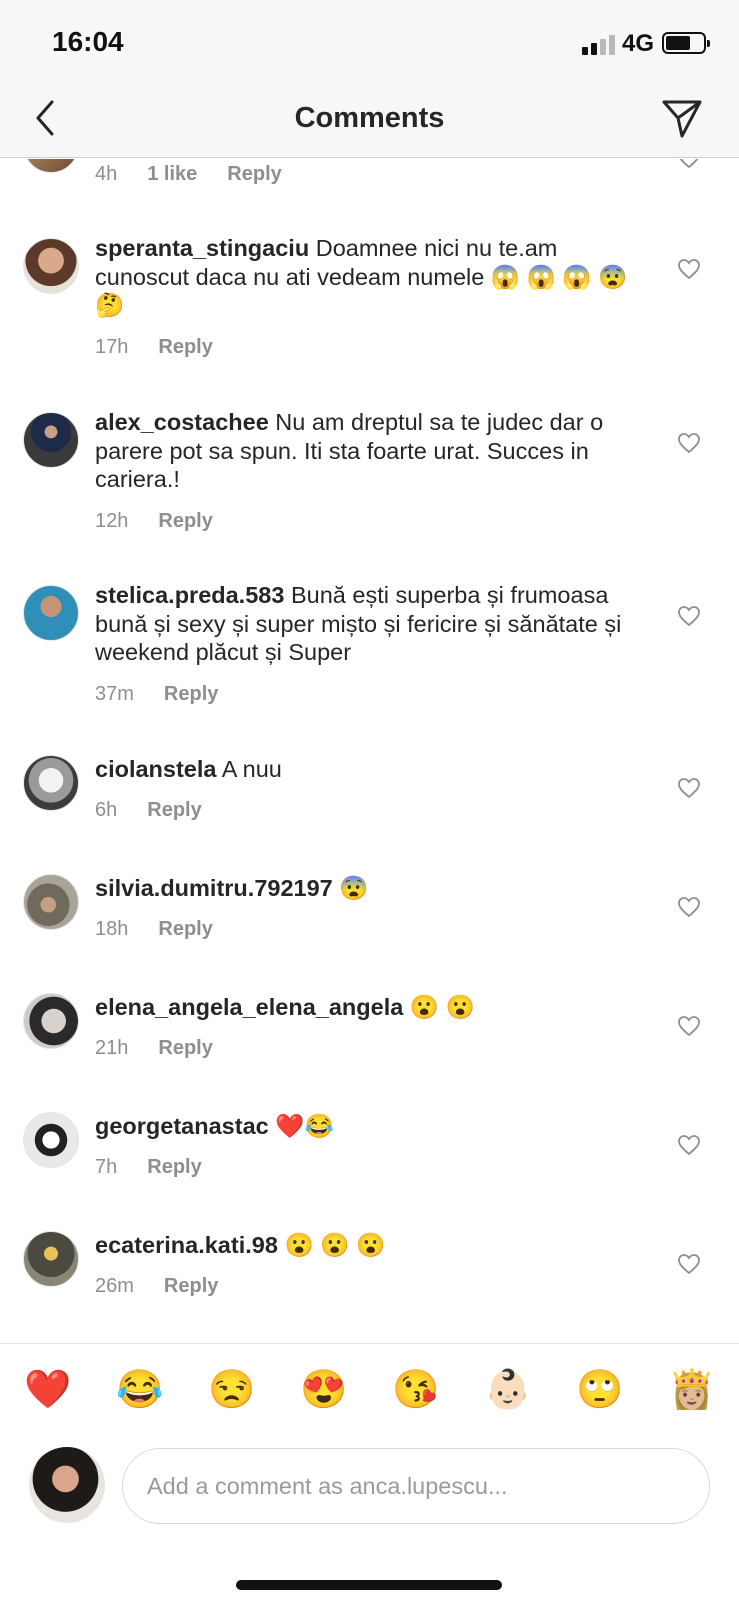  I want to click on comment-username: speranta_stingaciu, so click(202, 248).